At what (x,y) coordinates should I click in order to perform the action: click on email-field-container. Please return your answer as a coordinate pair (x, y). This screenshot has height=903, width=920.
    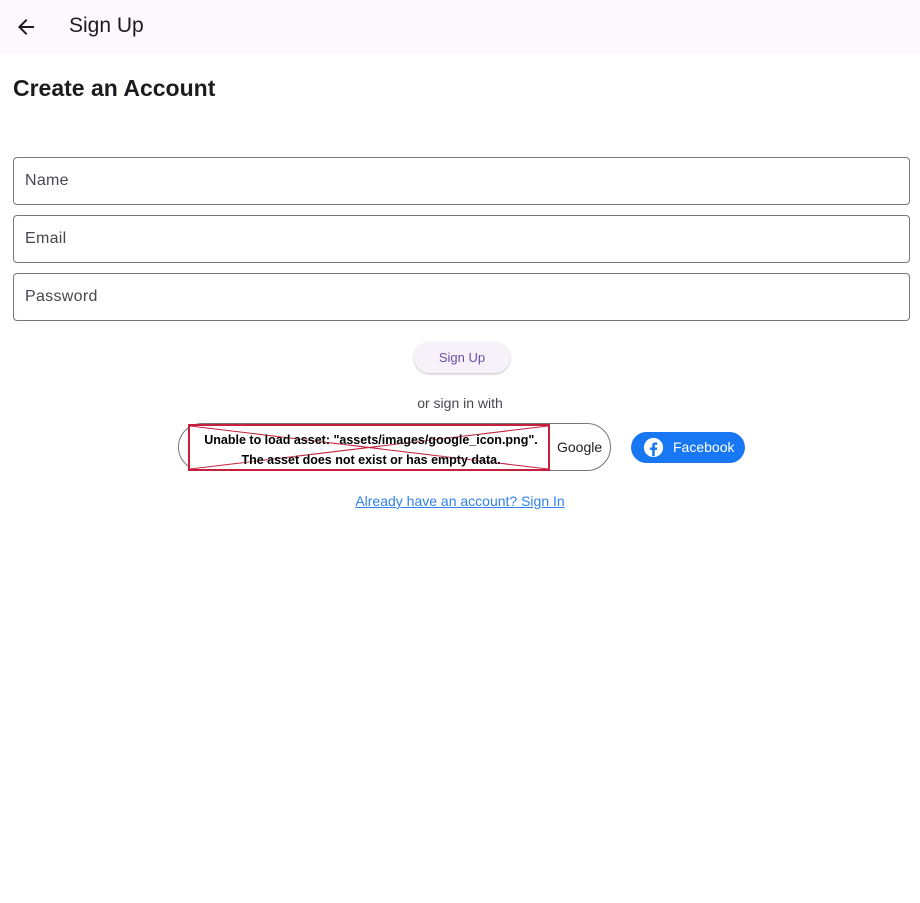
    Looking at the image, I should click on (461, 239).